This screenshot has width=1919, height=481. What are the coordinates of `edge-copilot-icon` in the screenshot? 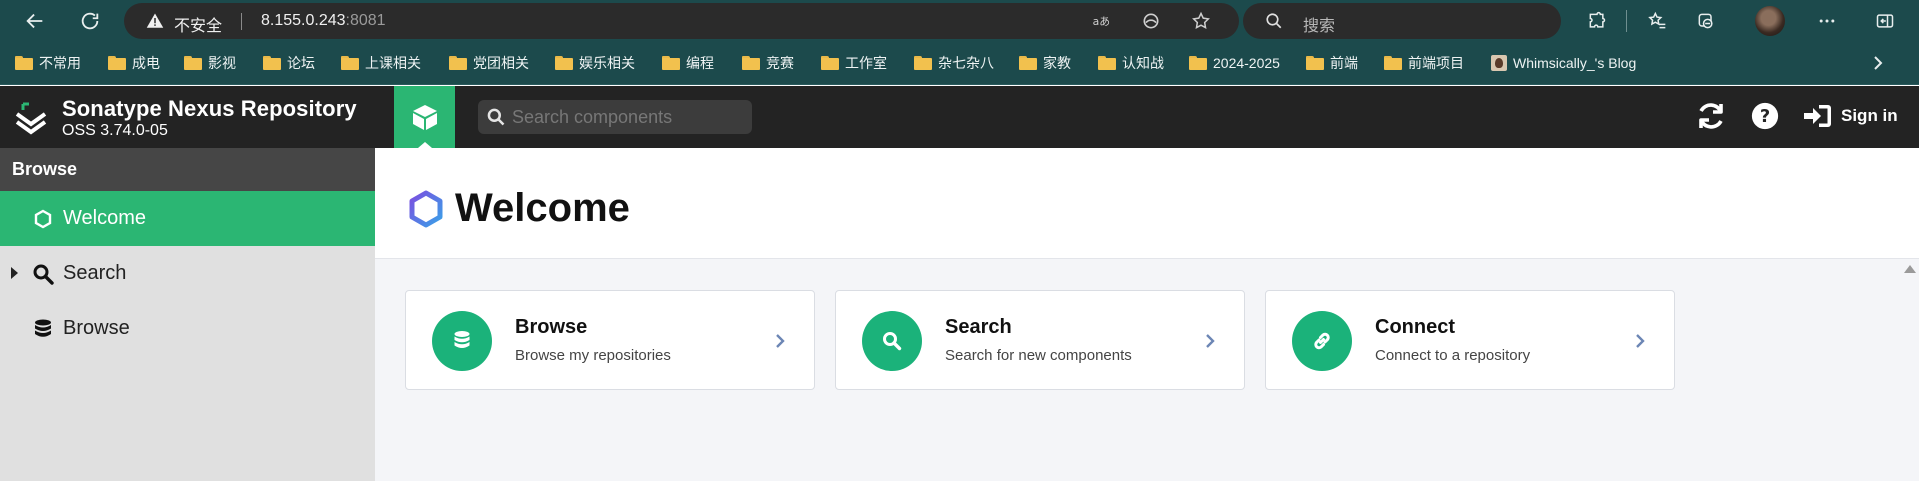 It's located at (1151, 21).